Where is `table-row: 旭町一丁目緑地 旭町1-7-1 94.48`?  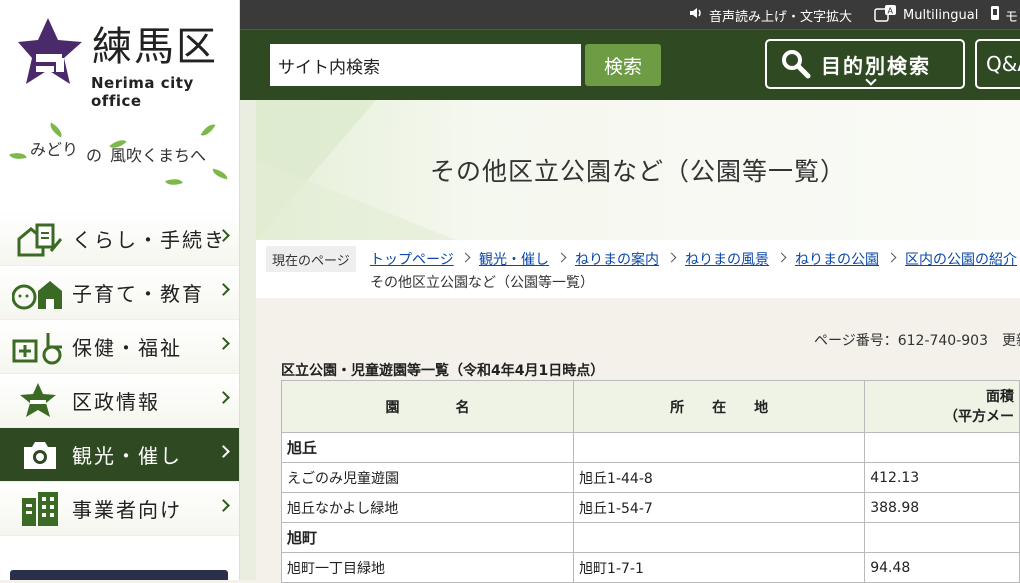
table-row: 旭町一丁目緑地 旭町1-7-1 94.48 is located at coordinates (650, 567).